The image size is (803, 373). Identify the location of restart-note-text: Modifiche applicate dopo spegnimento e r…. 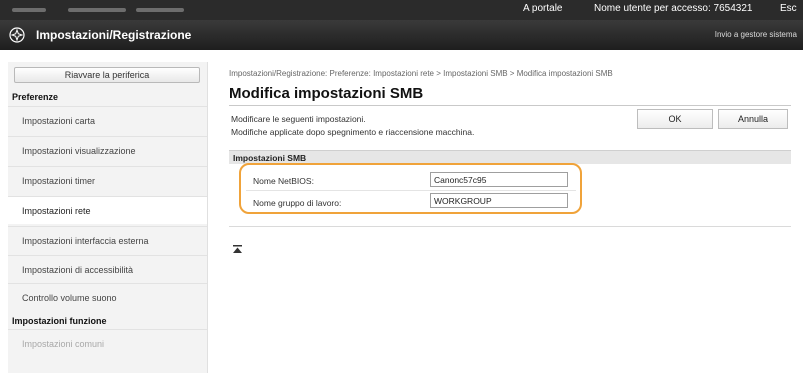
(353, 132).